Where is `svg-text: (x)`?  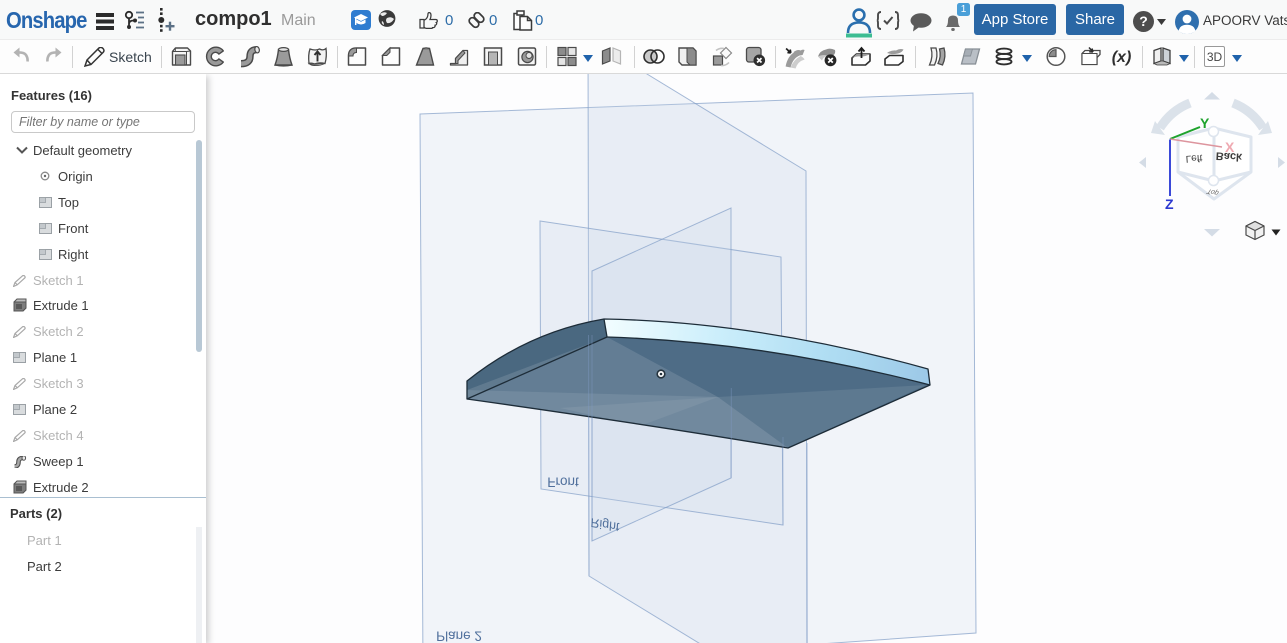 svg-text: (x) is located at coordinates (1122, 57).